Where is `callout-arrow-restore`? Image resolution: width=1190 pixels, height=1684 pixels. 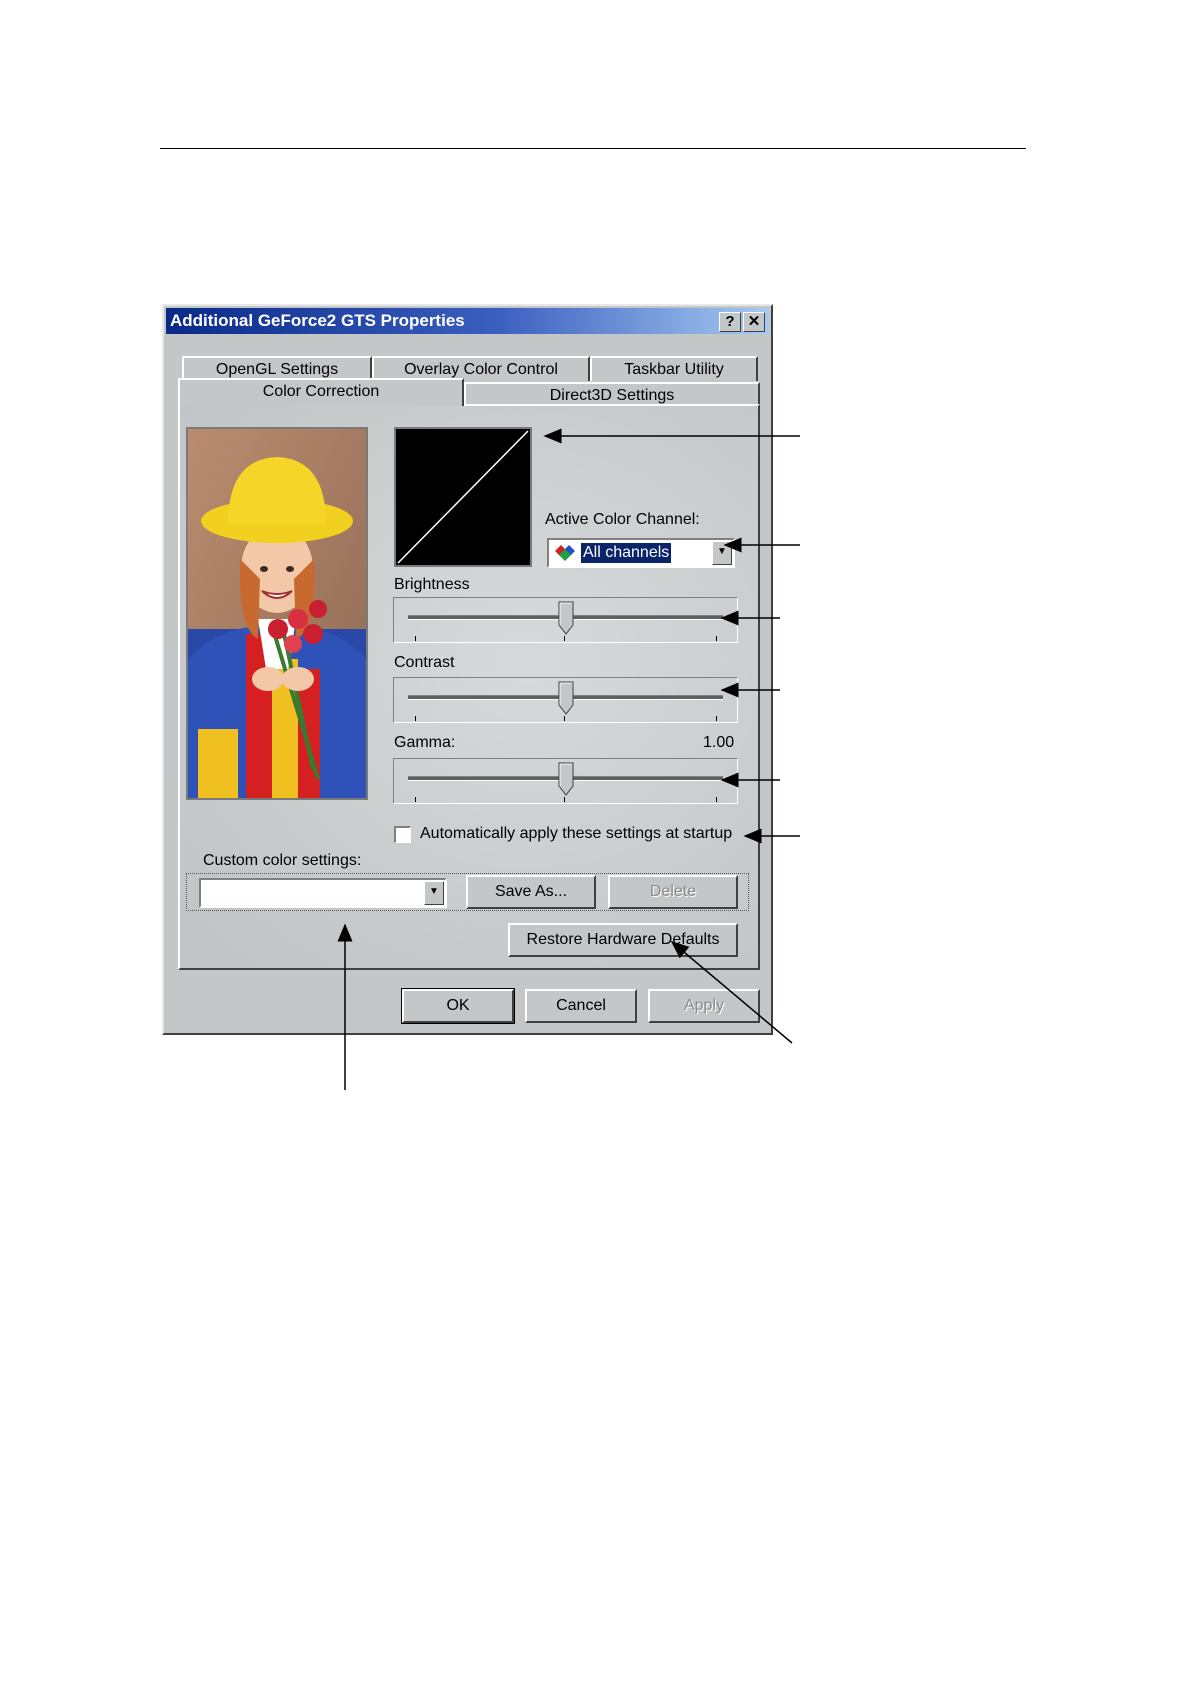 callout-arrow-restore is located at coordinates (731, 992).